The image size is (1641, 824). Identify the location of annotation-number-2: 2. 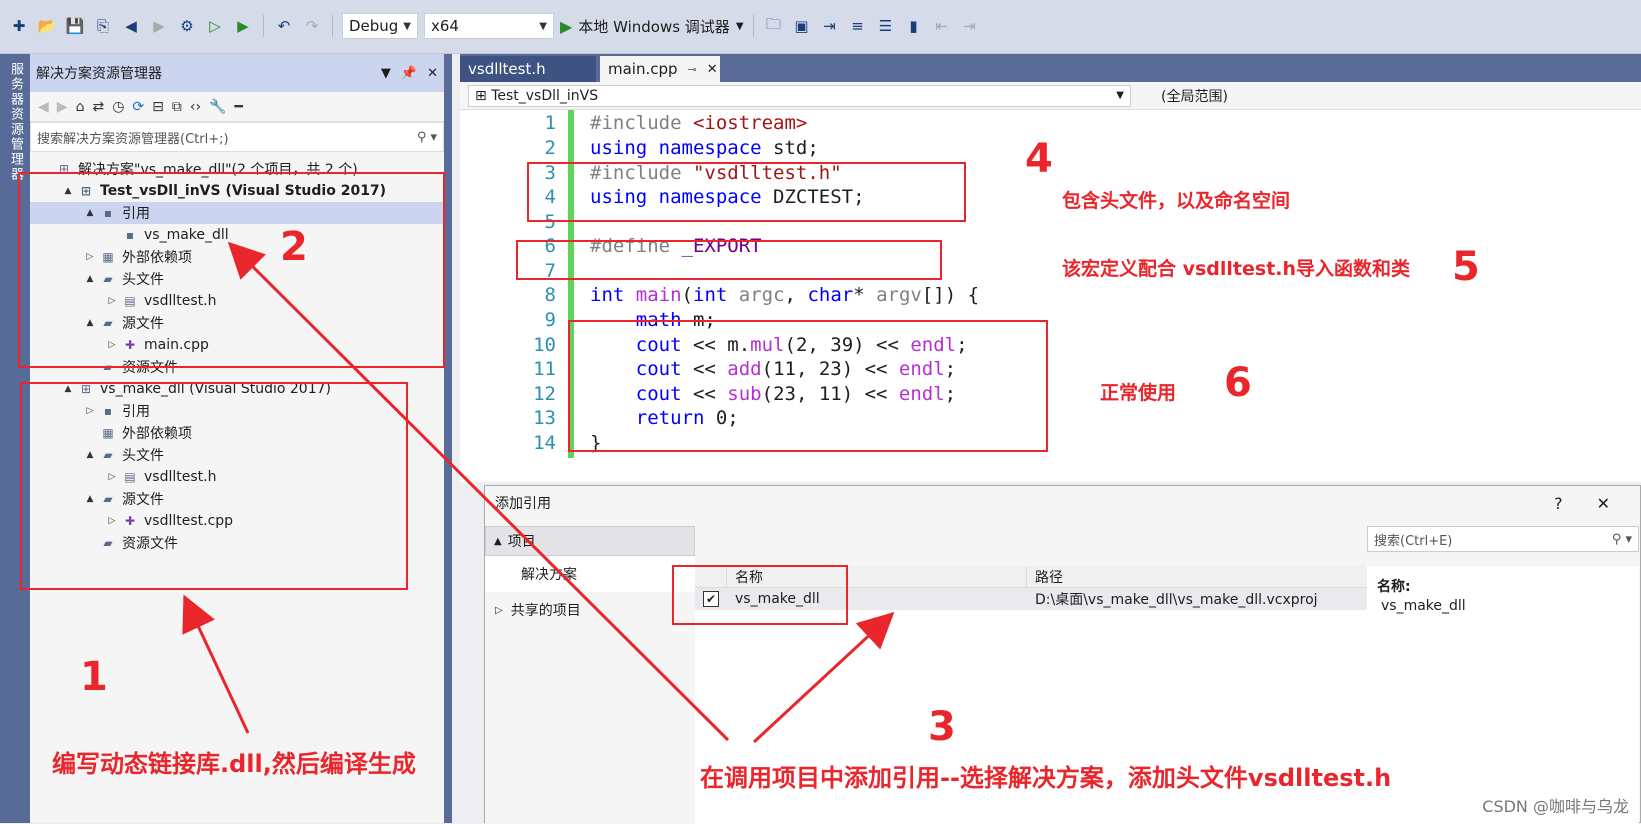
(294, 247).